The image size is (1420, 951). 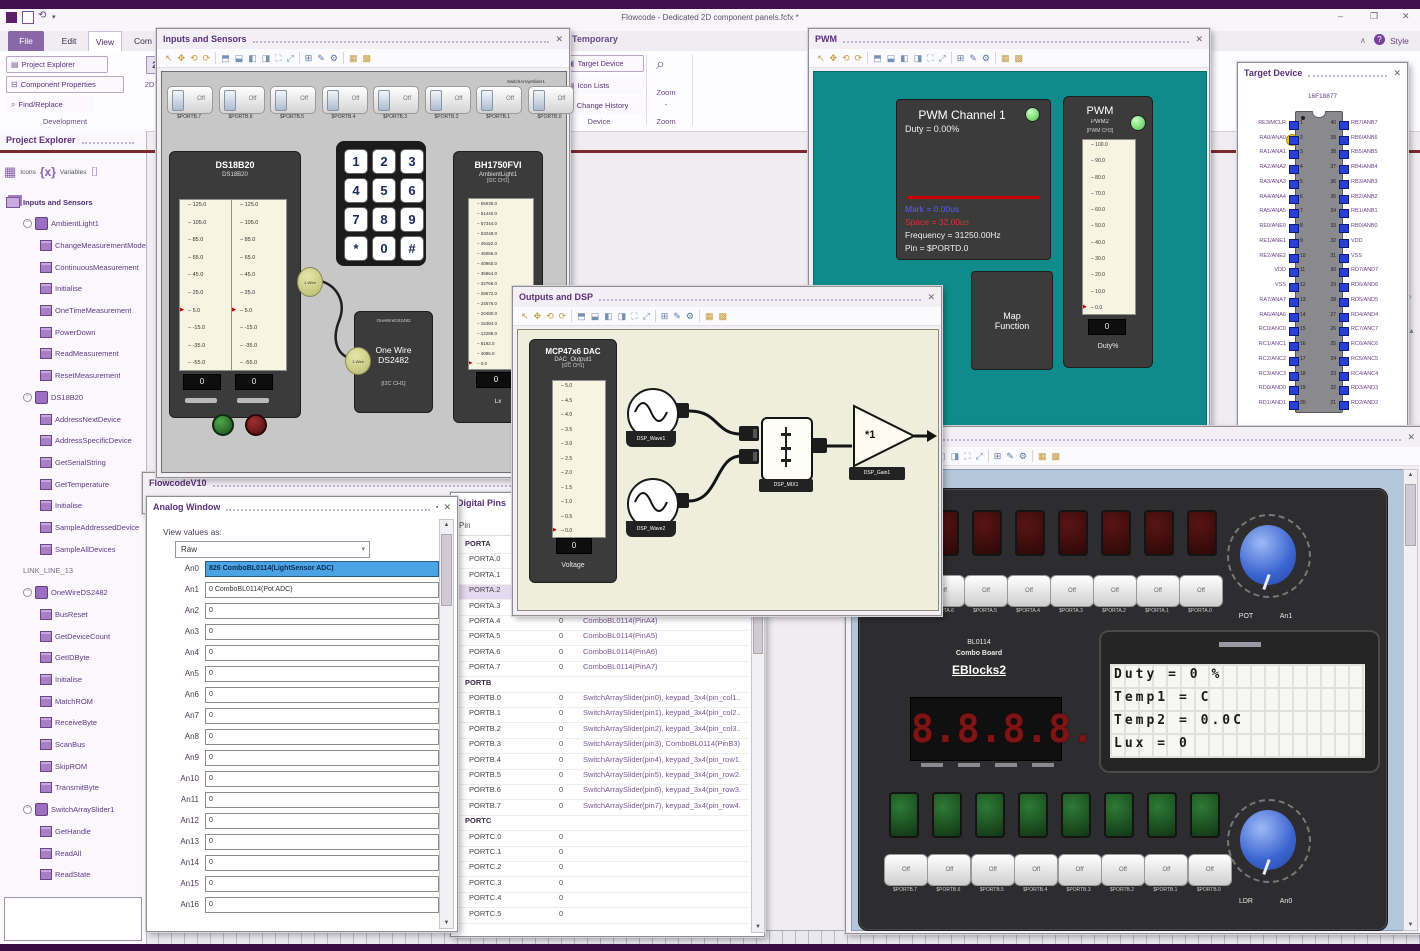 I want to click on change-history-toggle: ↺Change History, so click(x=606, y=105).